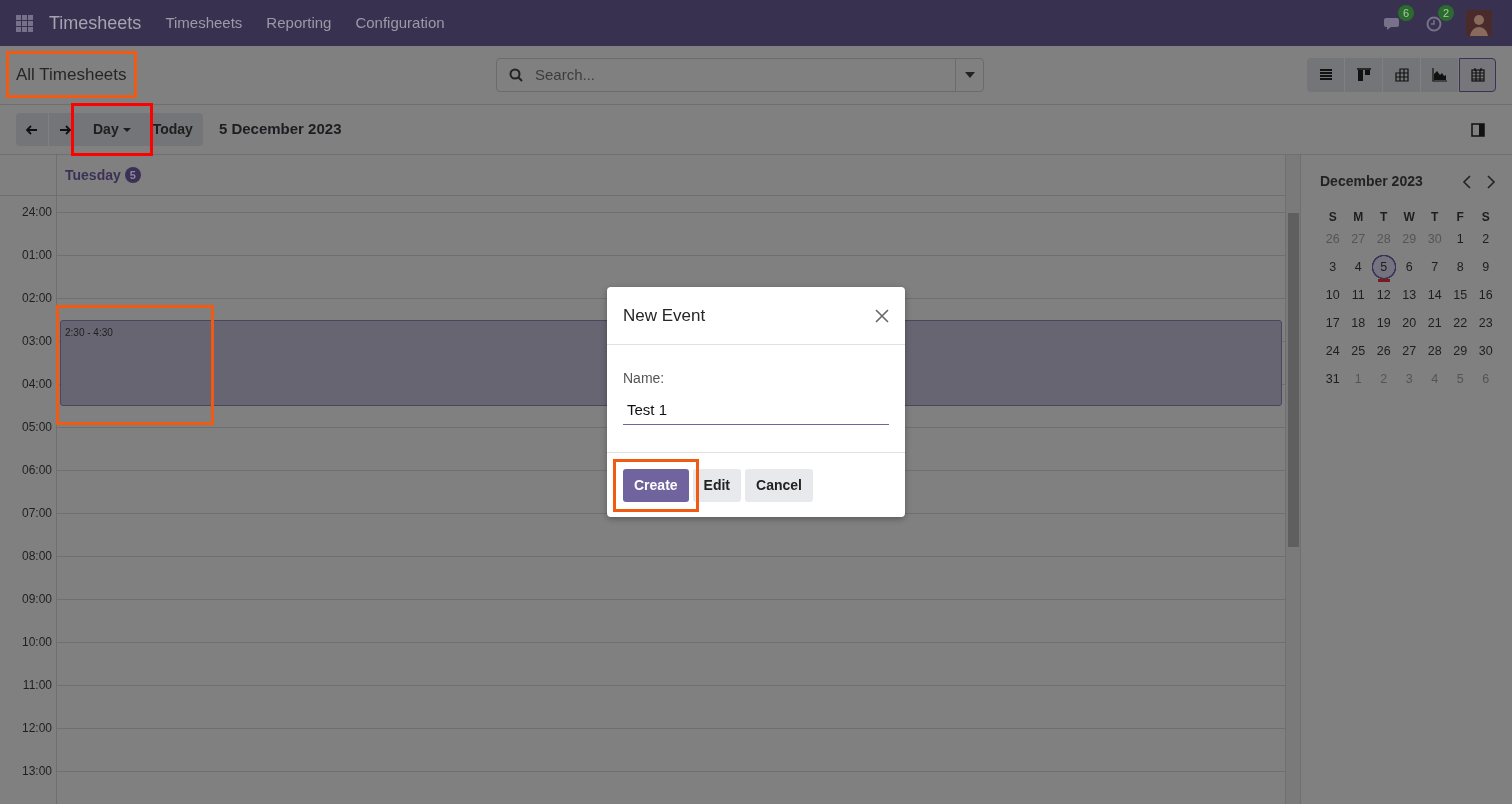  I want to click on hour-label: 09:00, so click(36, 600).